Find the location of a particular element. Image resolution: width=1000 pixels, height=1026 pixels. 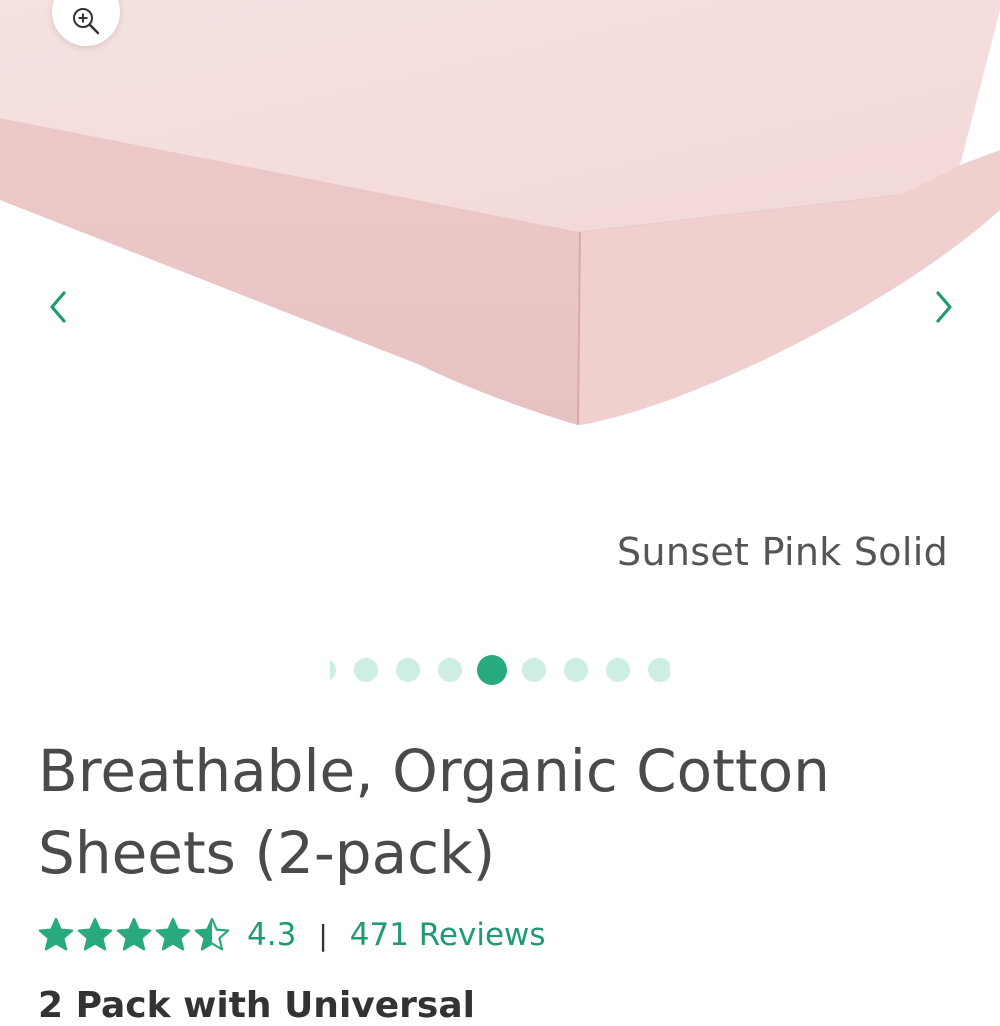

star-rating is located at coordinates (135, 935).